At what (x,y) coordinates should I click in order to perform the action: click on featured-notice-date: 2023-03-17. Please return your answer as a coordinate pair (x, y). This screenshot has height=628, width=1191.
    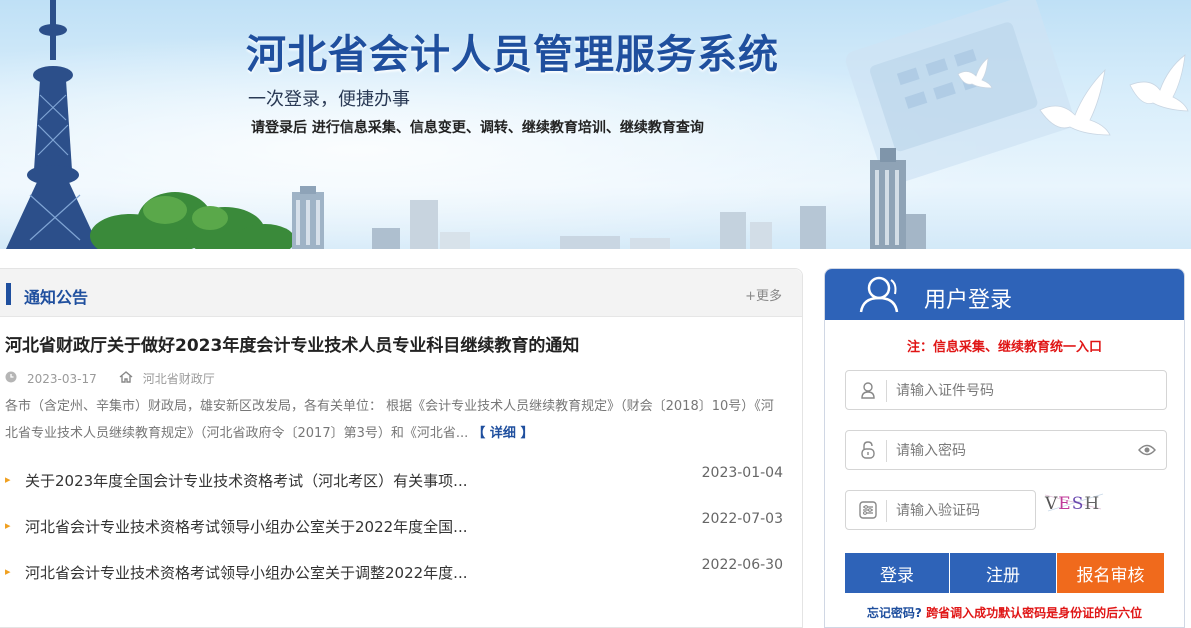
    Looking at the image, I should click on (62, 378).